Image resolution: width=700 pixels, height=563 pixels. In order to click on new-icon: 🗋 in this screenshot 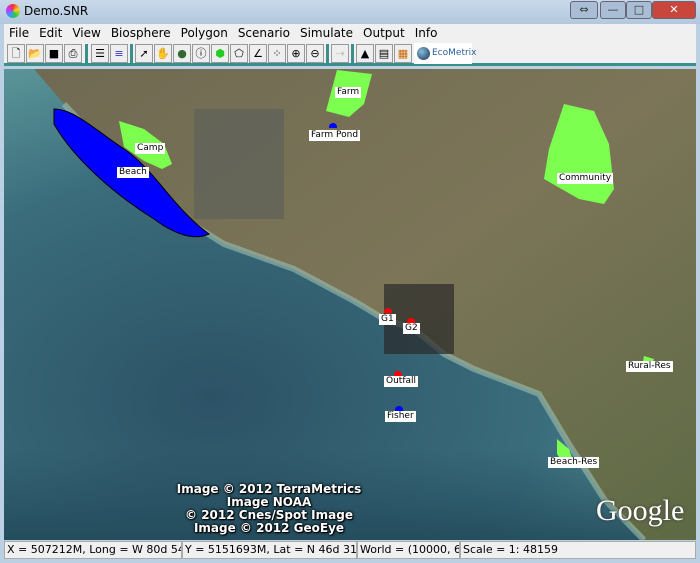, I will do `click(16, 53)`.